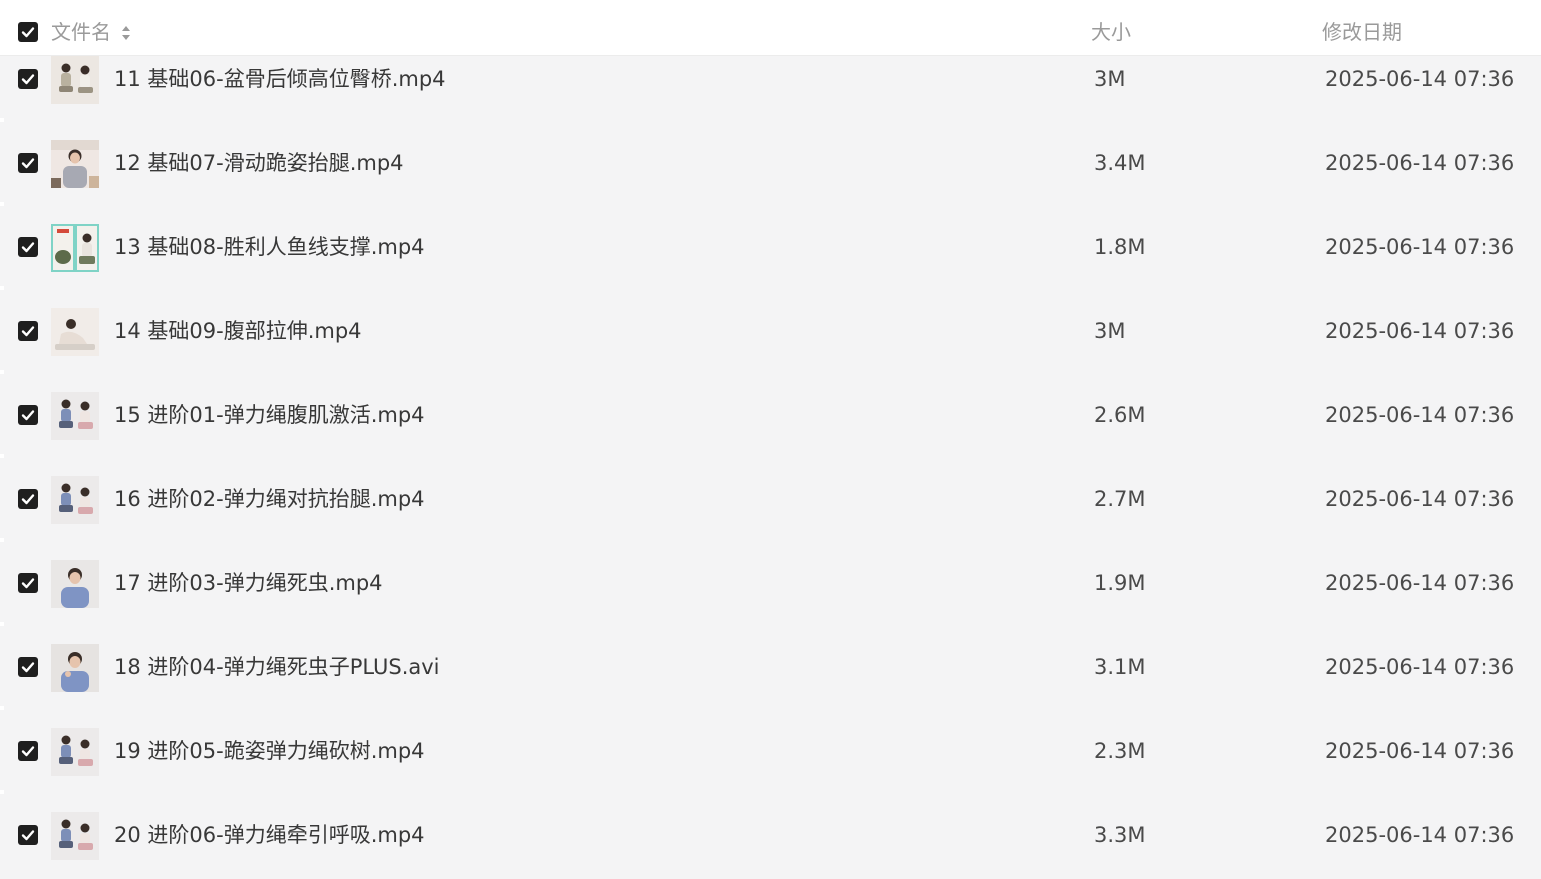 This screenshot has height=879, width=1541. What do you see at coordinates (1120, 247) in the screenshot?
I see `file-size: 1.8M` at bounding box center [1120, 247].